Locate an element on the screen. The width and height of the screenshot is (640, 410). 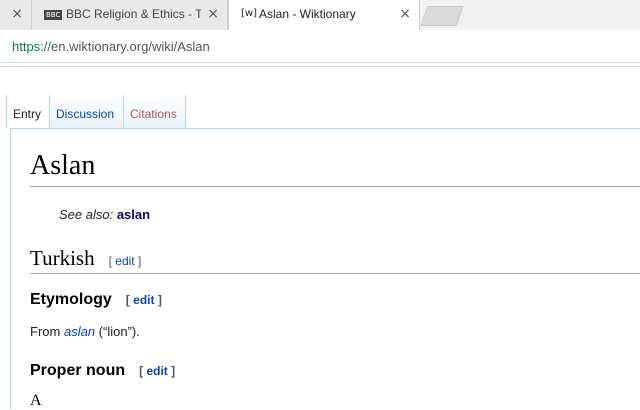
browser-tab-wiktionary: [w] Aslan - Wiktionary × is located at coordinates (324, 15).